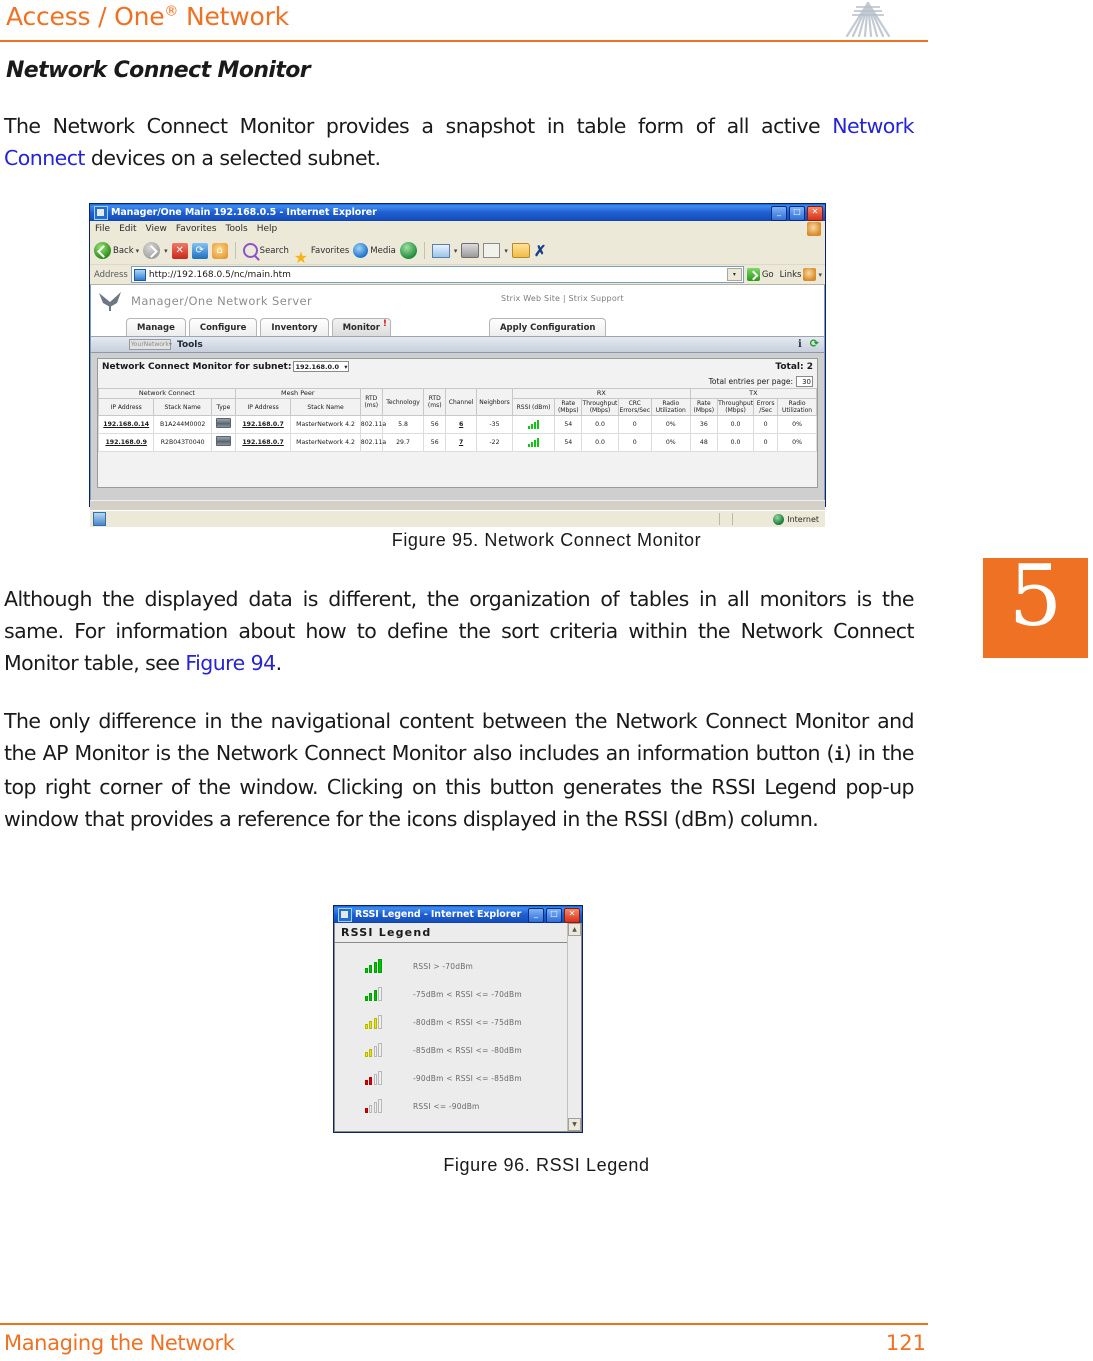  What do you see at coordinates (574, 929) in the screenshot?
I see `scroll-up-arrow-icon: ▲` at bounding box center [574, 929].